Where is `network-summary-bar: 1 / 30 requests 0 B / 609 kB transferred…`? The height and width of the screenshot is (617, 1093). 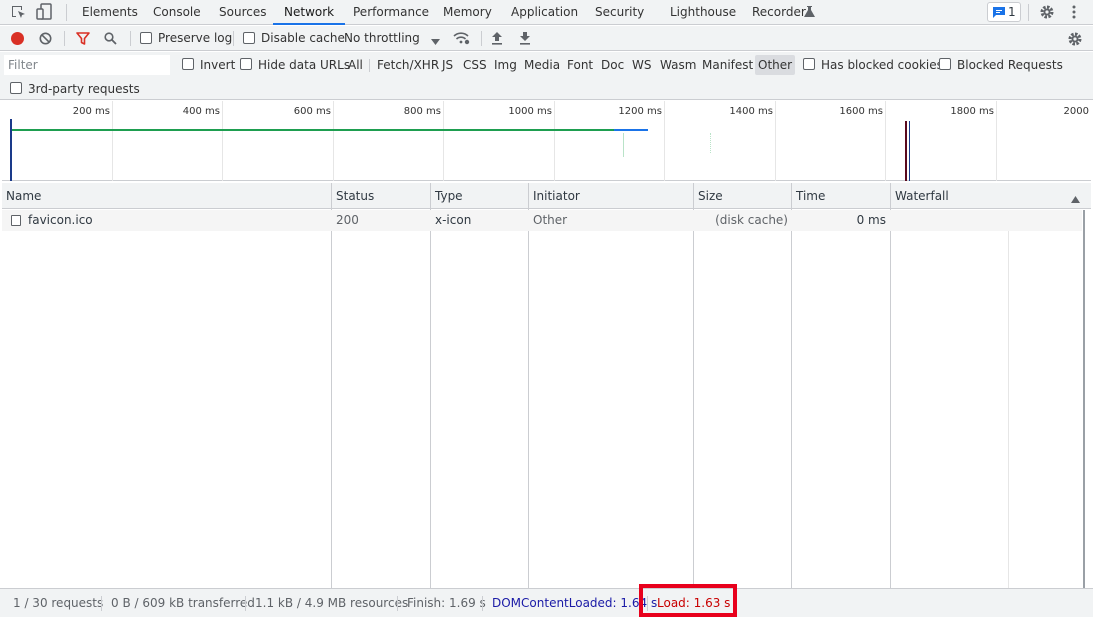
network-summary-bar: 1 / 30 requests 0 B / 609 kB transferred… is located at coordinates (546, 600).